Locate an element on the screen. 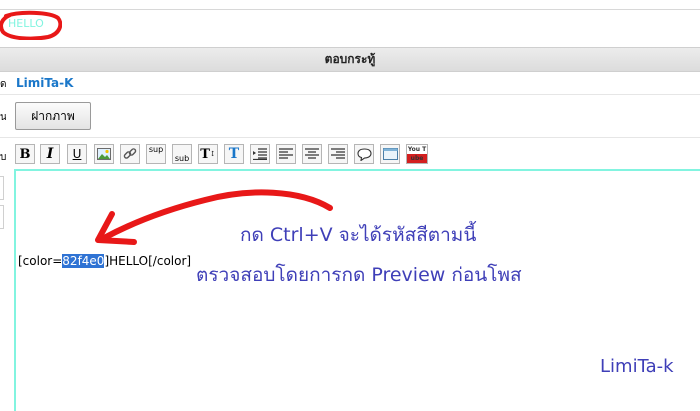 This screenshot has height=411, width=700. username: LimiTa-K is located at coordinates (44, 83).